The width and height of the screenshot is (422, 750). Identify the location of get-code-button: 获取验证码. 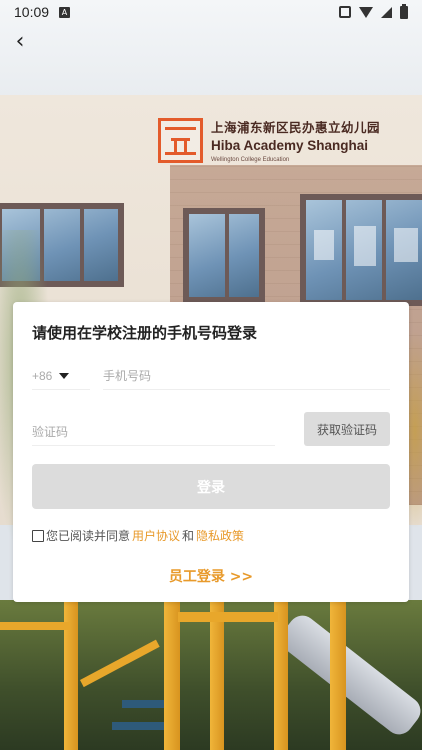
(347, 429).